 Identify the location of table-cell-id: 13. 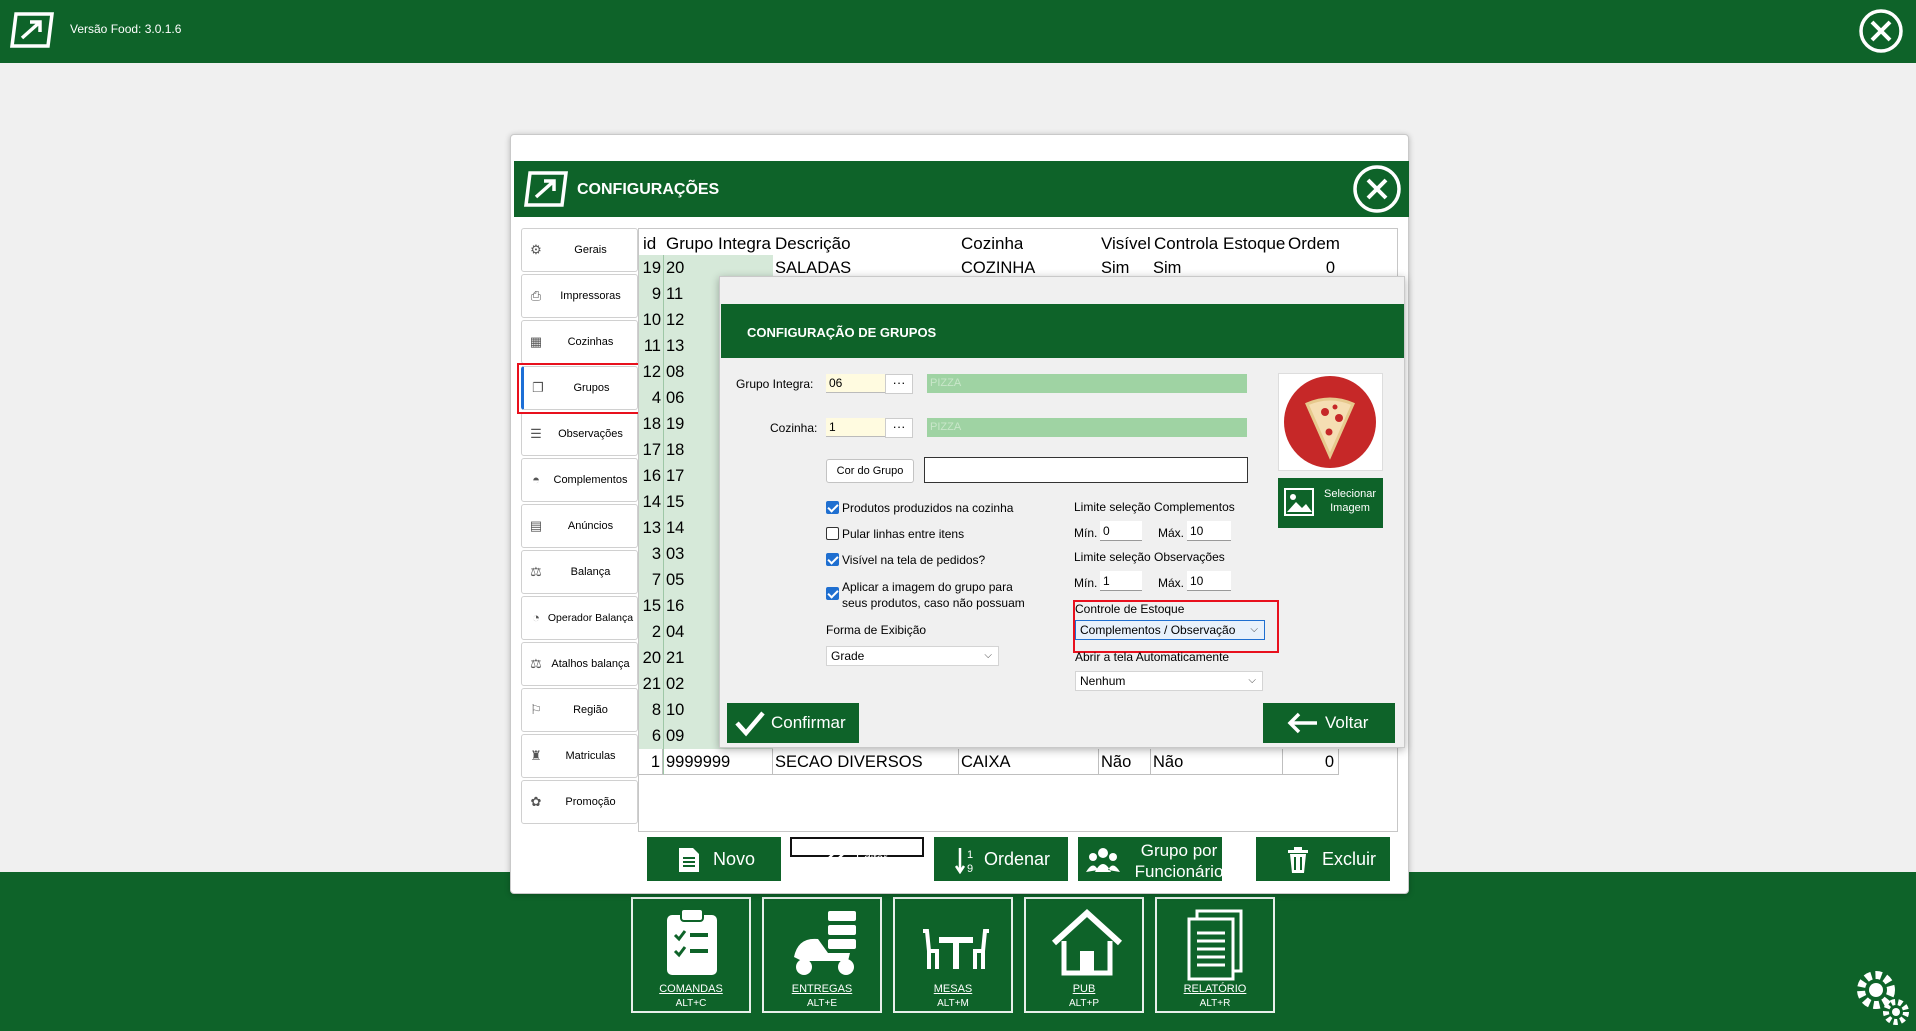
(651, 528).